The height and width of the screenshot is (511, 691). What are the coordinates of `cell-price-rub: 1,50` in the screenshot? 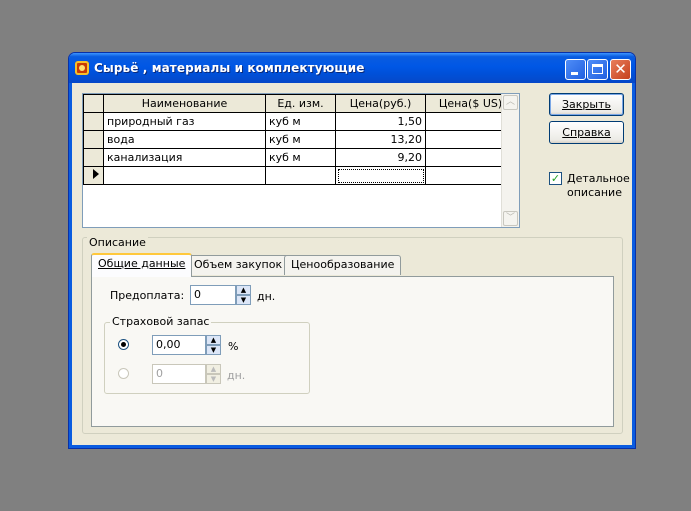 It's located at (380, 121).